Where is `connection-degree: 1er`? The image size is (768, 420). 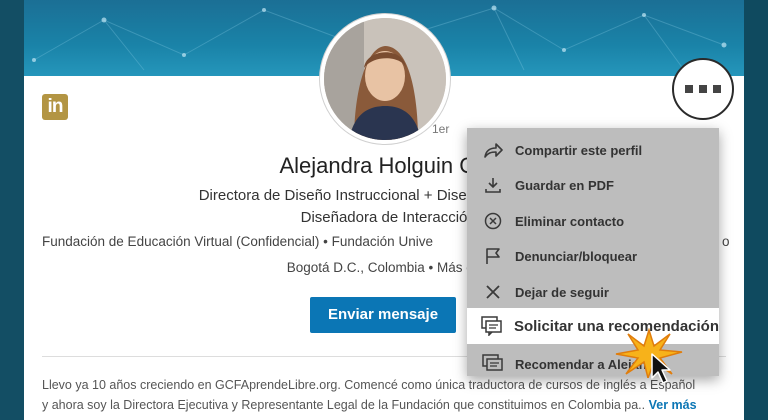
connection-degree: 1er is located at coordinates (441, 129).